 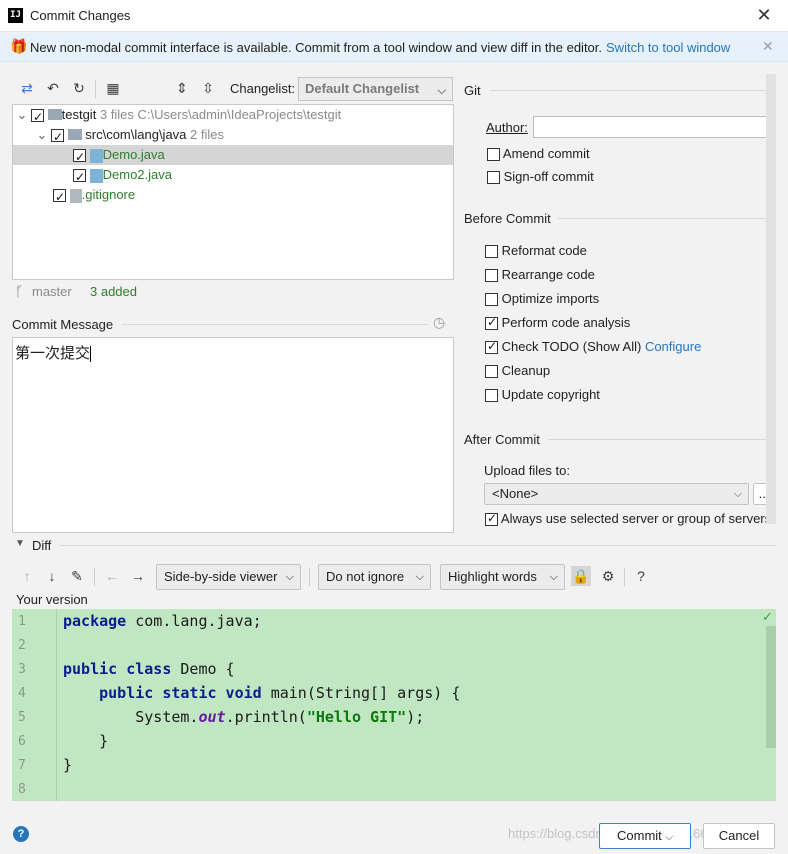 What do you see at coordinates (52, 291) in the screenshot?
I see `branch-name: master` at bounding box center [52, 291].